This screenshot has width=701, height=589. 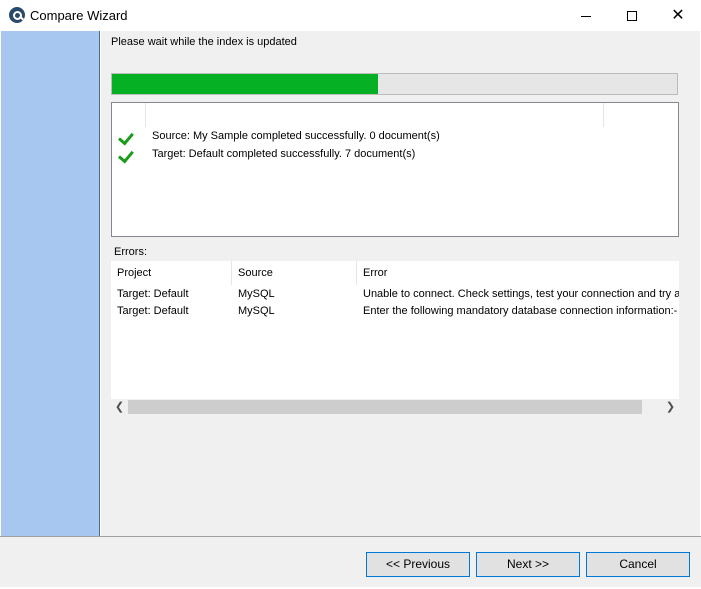 What do you see at coordinates (204, 42) in the screenshot?
I see `page-heading: Please wait while the index is updated` at bounding box center [204, 42].